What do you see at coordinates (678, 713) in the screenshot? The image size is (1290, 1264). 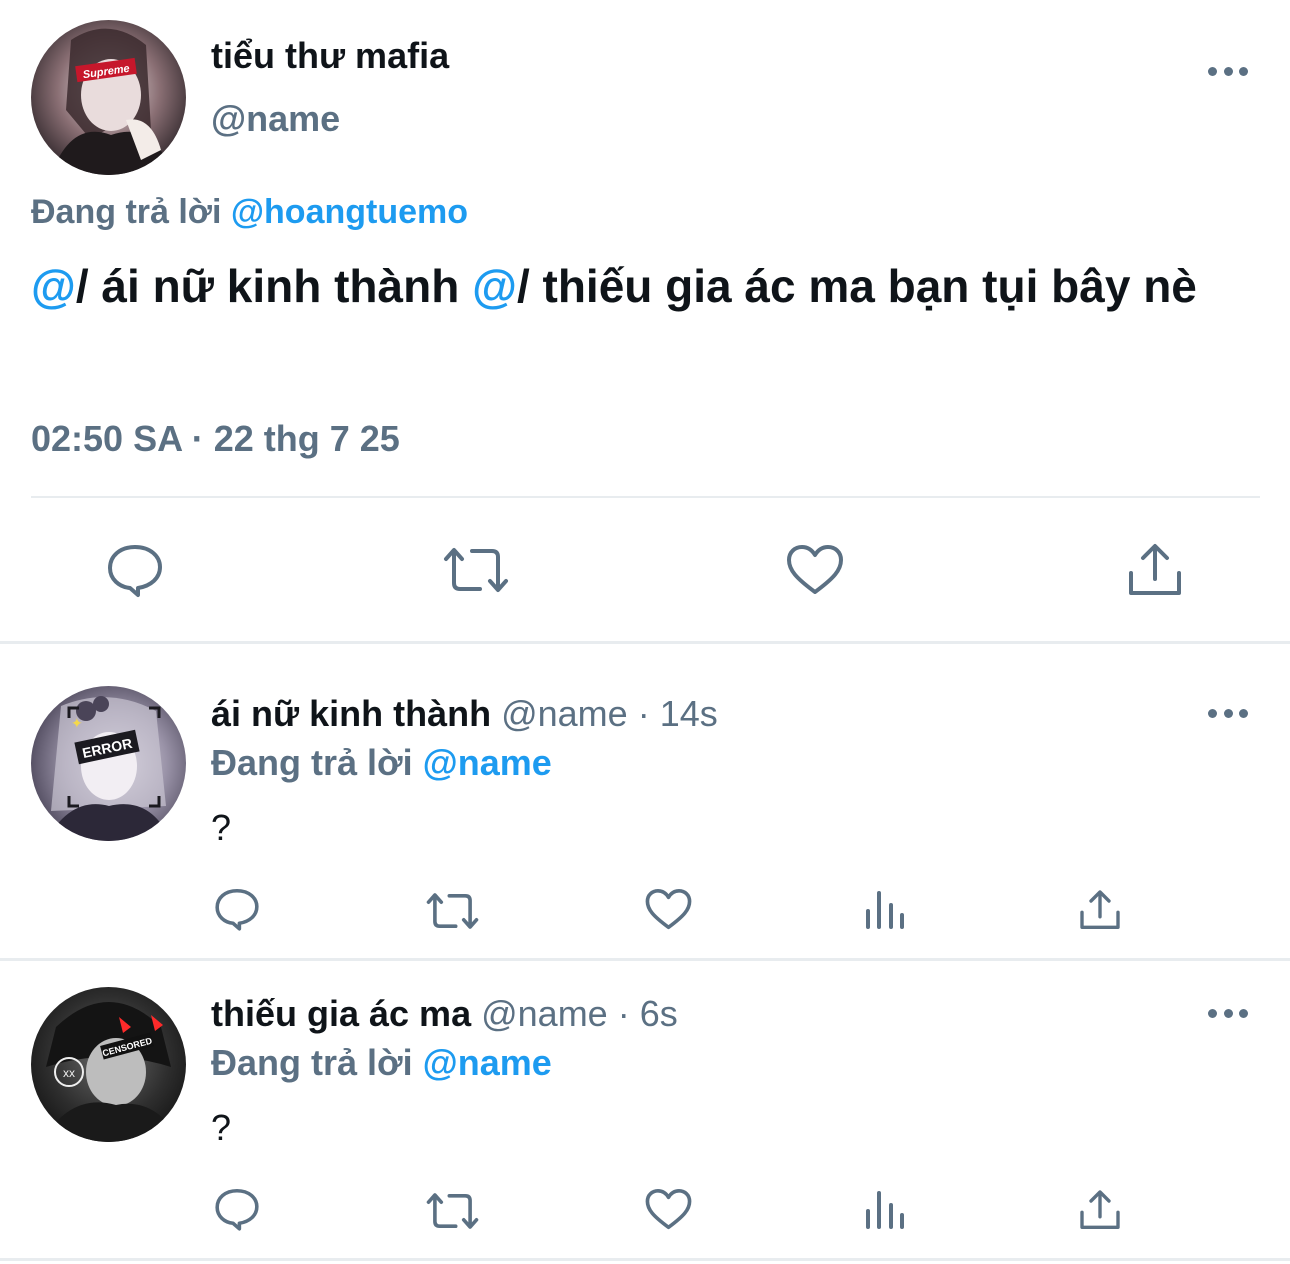 I see `time: · 14s` at bounding box center [678, 713].